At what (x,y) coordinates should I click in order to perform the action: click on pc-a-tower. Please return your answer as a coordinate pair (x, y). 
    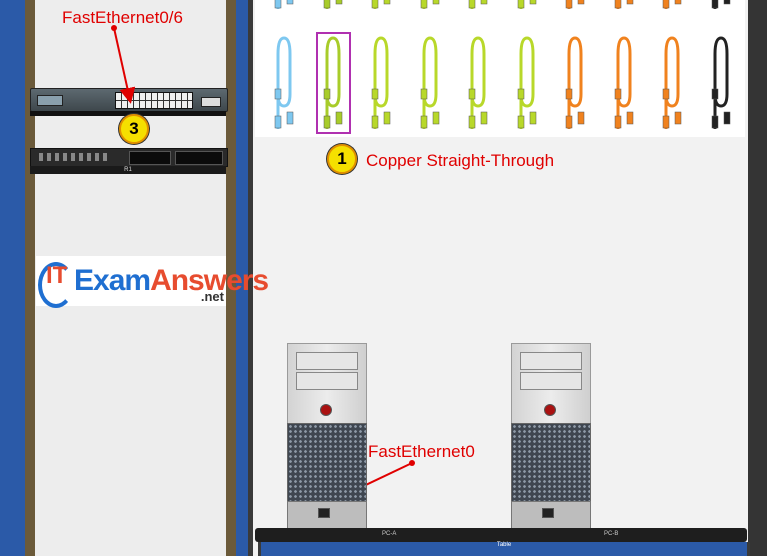
    Looking at the image, I should click on (327, 436).